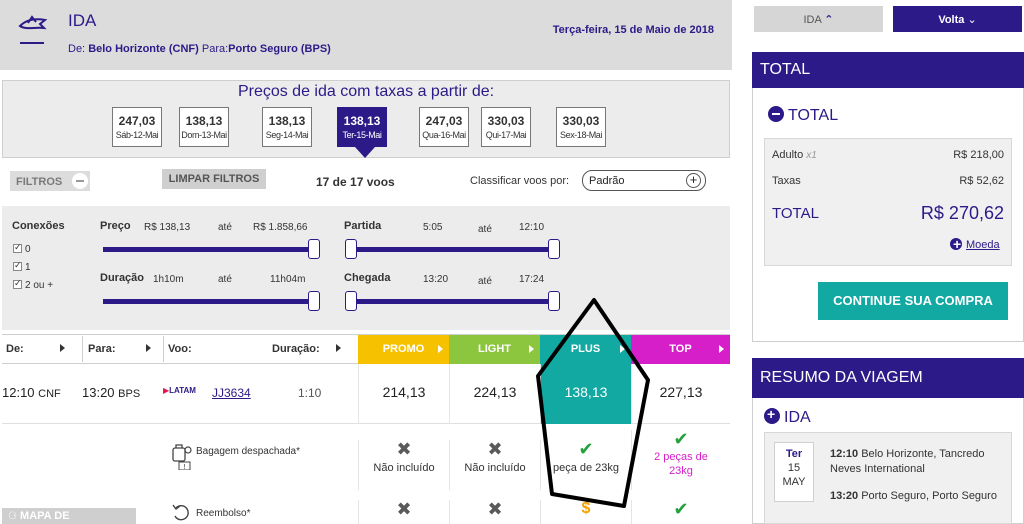 This screenshot has height=524, width=1024. I want to click on route-from: Belo Horizonte (CNF), so click(143, 49).